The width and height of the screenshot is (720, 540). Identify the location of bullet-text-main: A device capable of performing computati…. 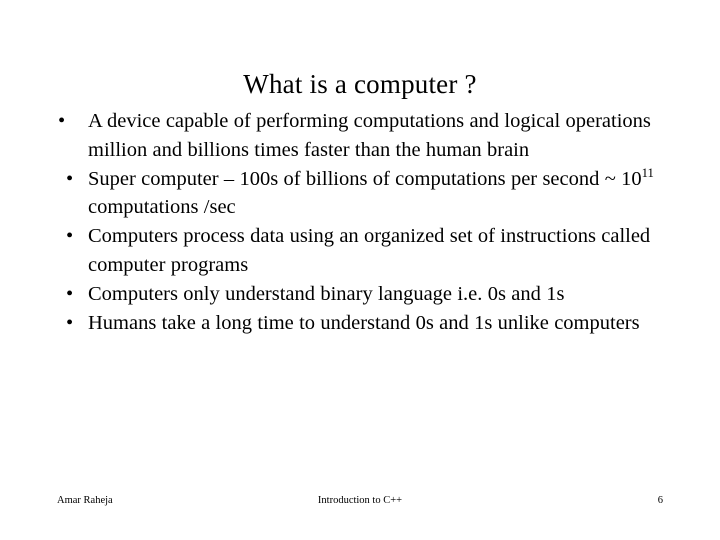
(369, 135).